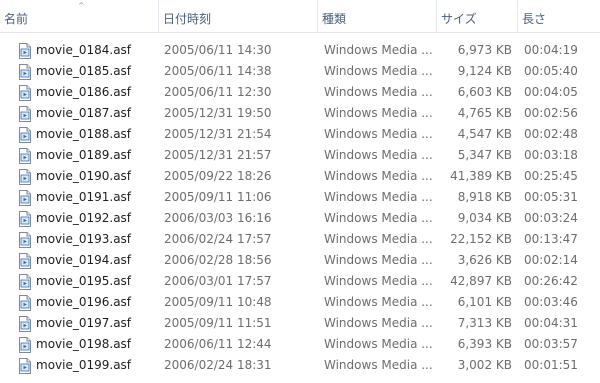 The width and height of the screenshot is (600, 383). Describe the element at coordinates (96, 50) in the screenshot. I see `file-name: movie_0184.asf` at that location.